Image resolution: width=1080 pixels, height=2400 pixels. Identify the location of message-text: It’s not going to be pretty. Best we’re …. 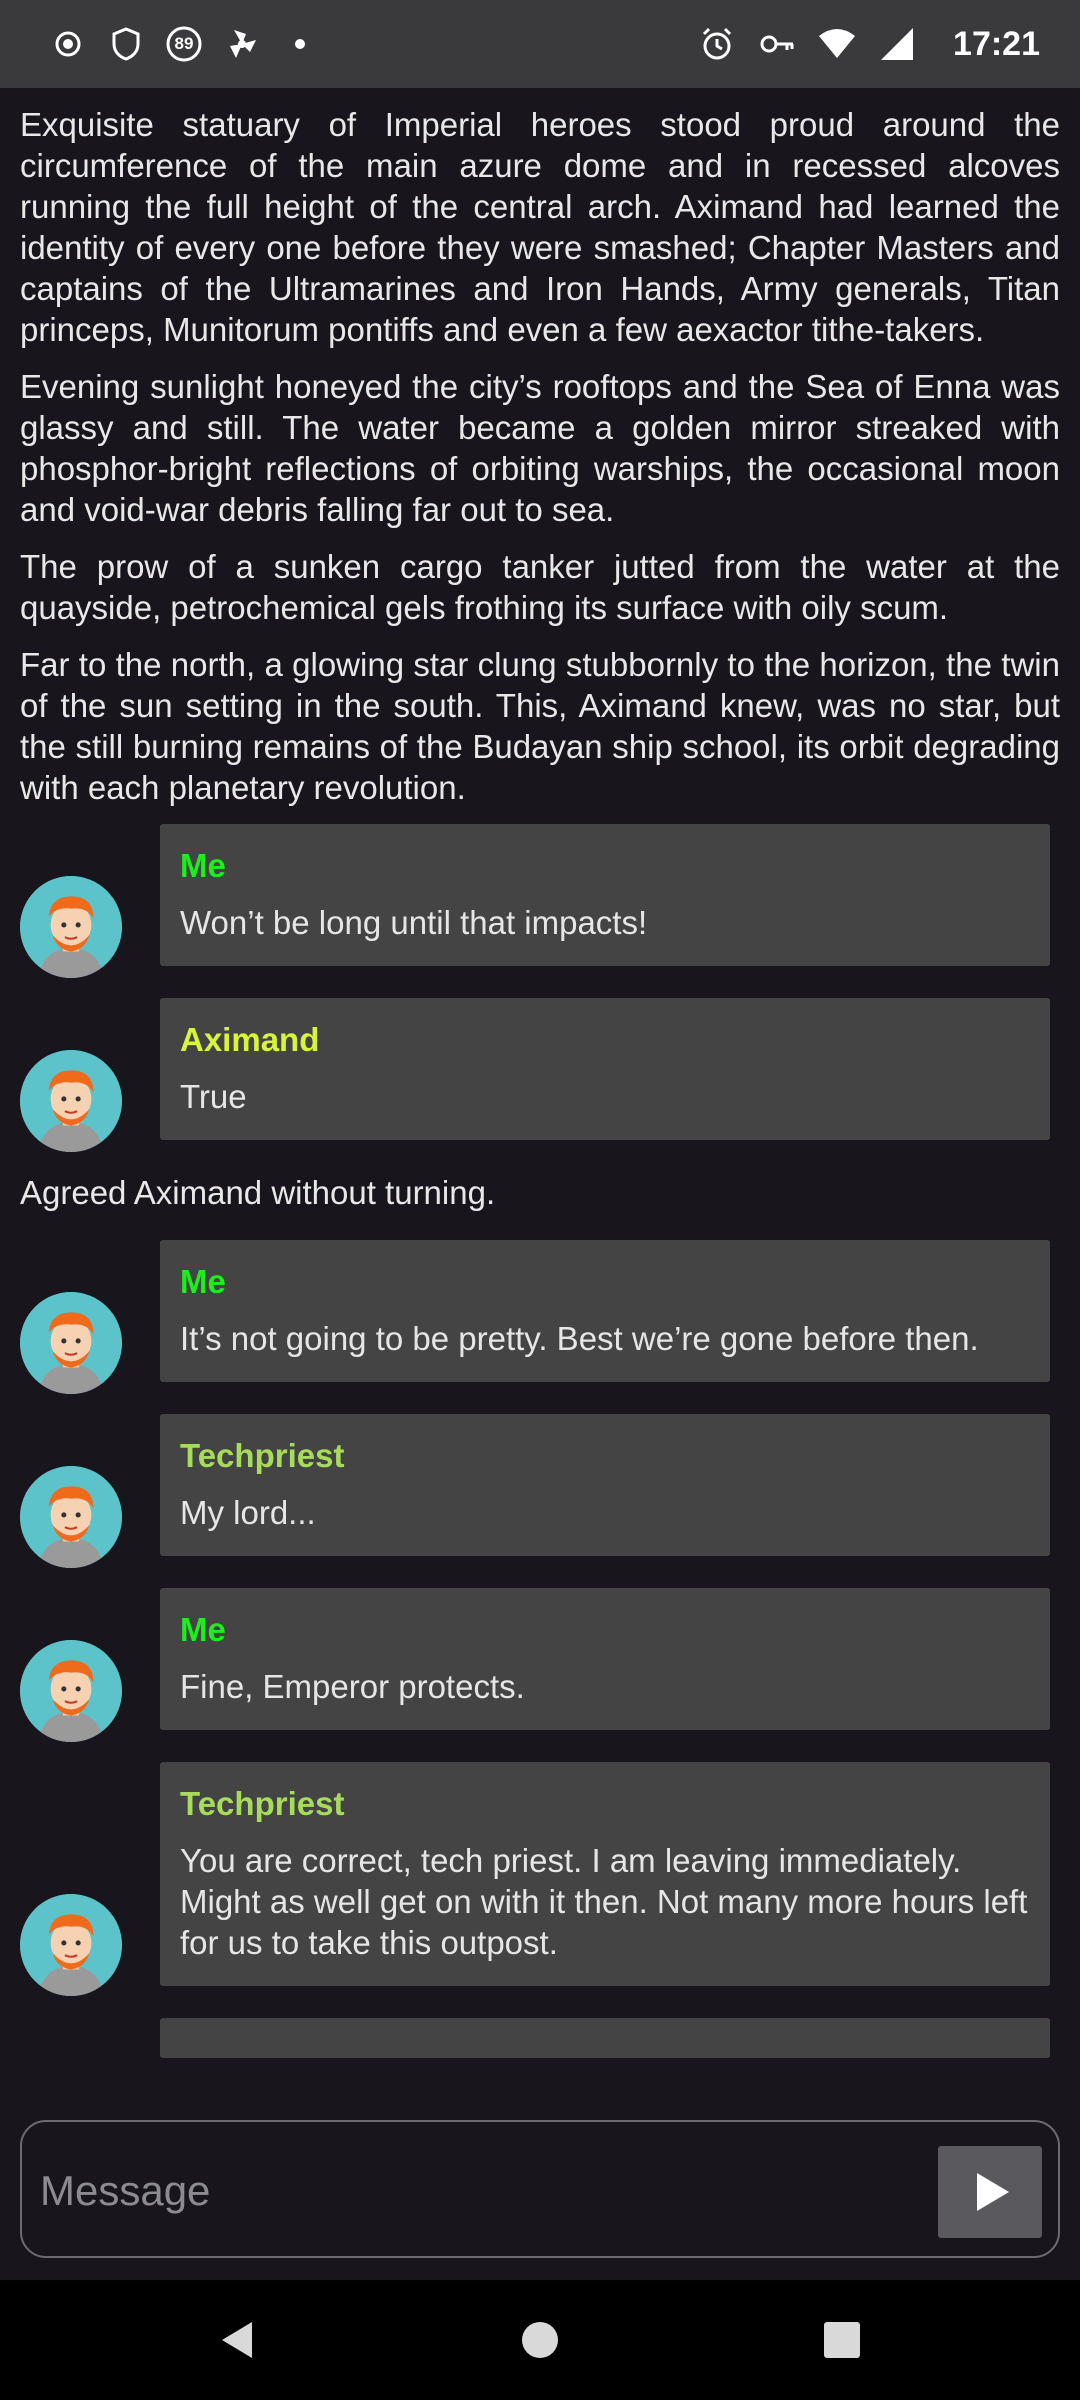
(579, 1338).